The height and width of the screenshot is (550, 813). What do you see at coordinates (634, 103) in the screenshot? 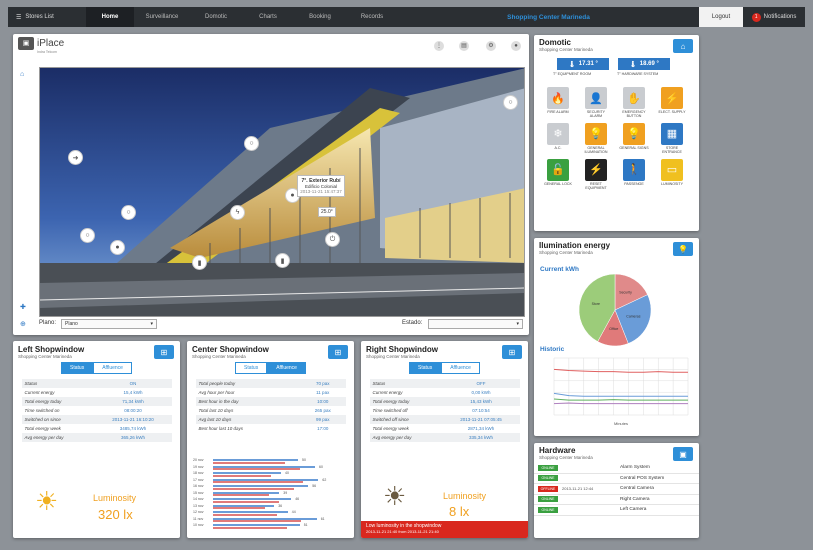
I see `domotic-control: ✋ EMERGENCY BUTTON` at bounding box center [634, 103].